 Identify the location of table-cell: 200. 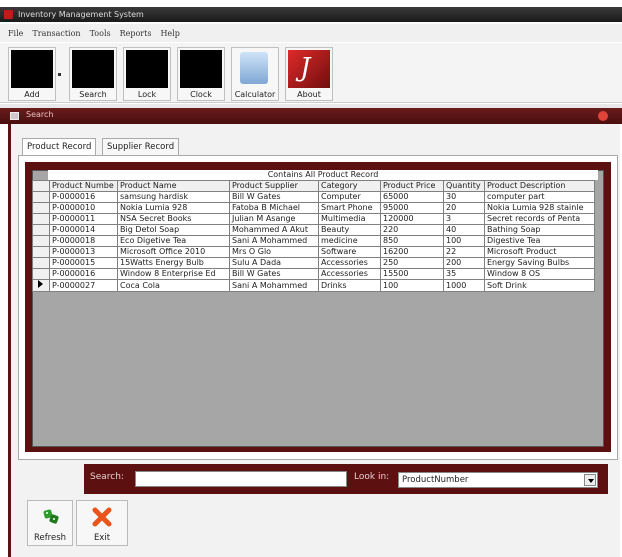
(464, 263).